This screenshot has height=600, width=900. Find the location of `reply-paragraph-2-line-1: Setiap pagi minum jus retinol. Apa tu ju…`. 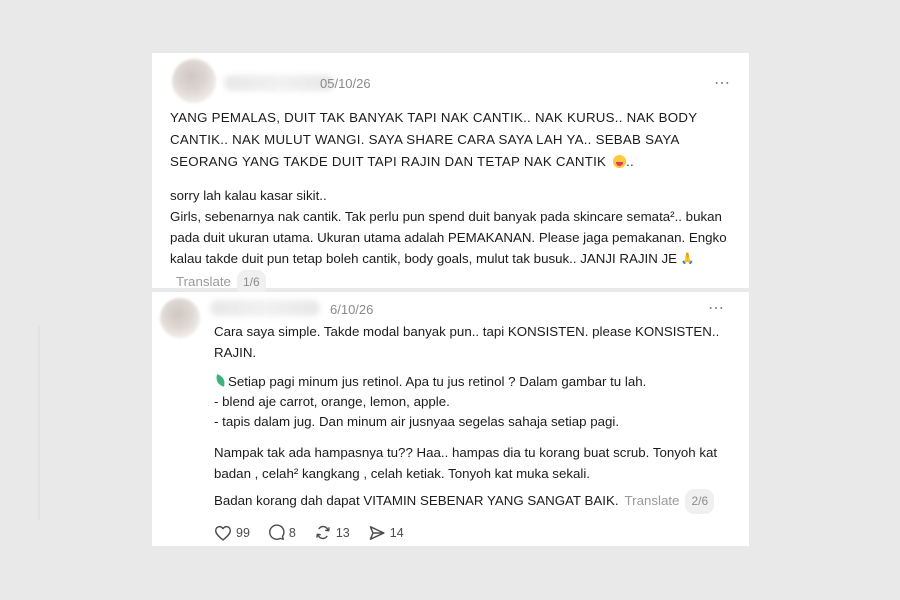

reply-paragraph-2-line-1: Setiap pagi minum jus retinol. Apa tu ju… is located at coordinates (471, 381).